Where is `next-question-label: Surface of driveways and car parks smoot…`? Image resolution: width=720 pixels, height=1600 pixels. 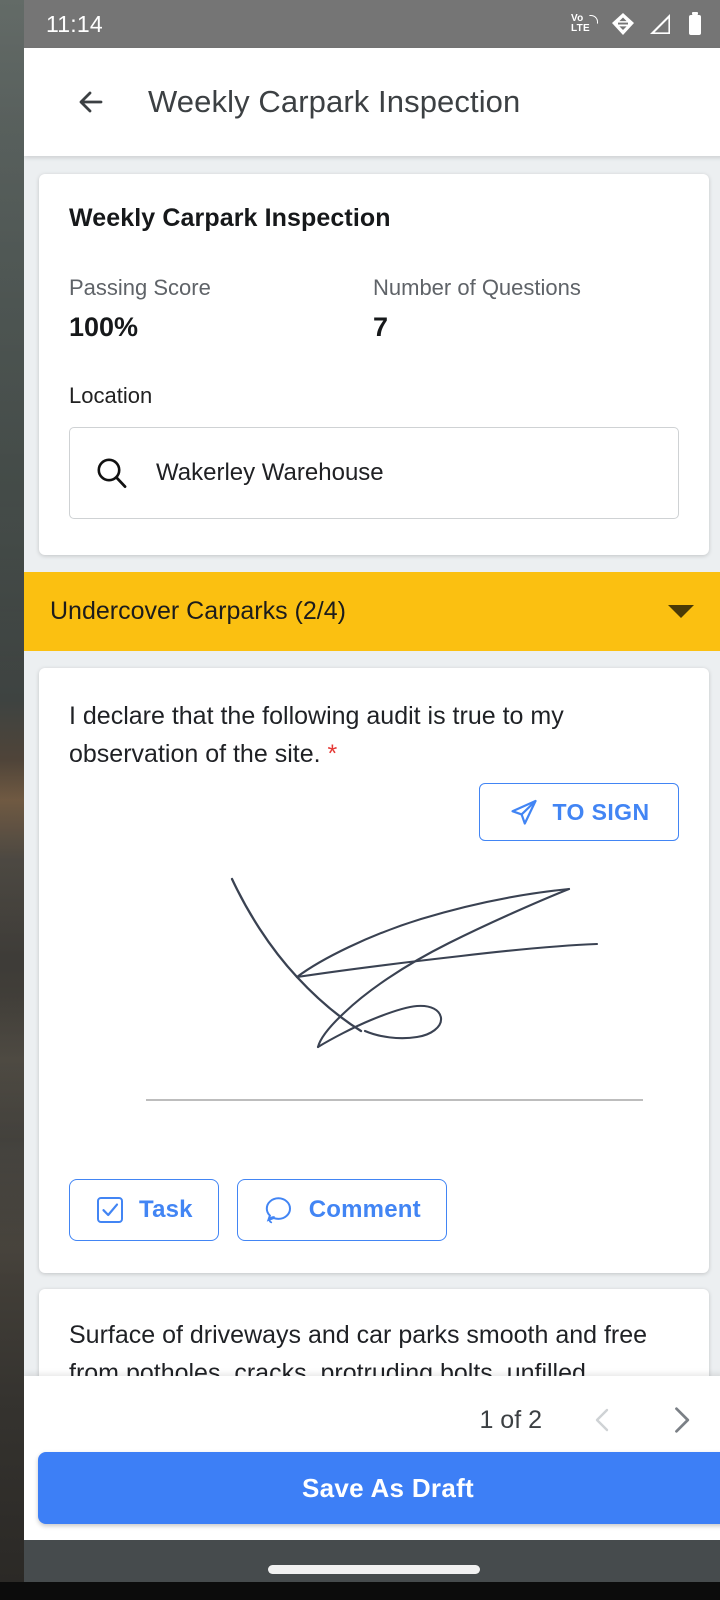
next-question-label: Surface of driveways and car parks smoot… is located at coordinates (358, 1348).